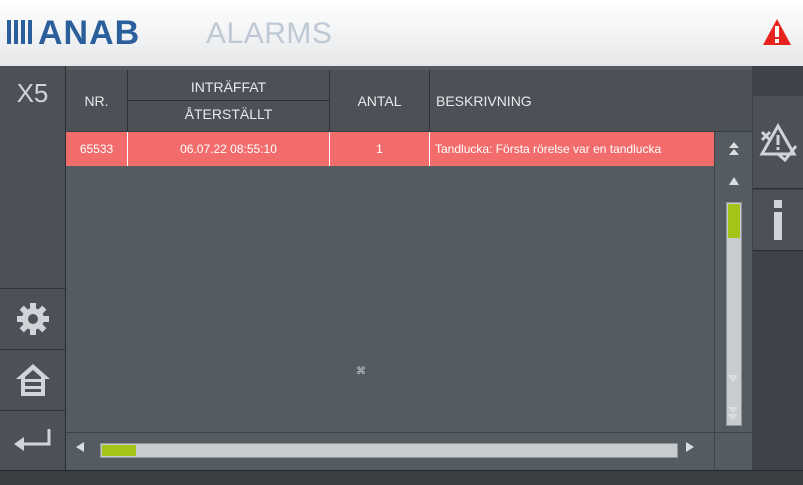 The height and width of the screenshot is (485, 803). Describe the element at coordinates (361, 371) in the screenshot. I see `cursor-marker: ⌘` at that location.